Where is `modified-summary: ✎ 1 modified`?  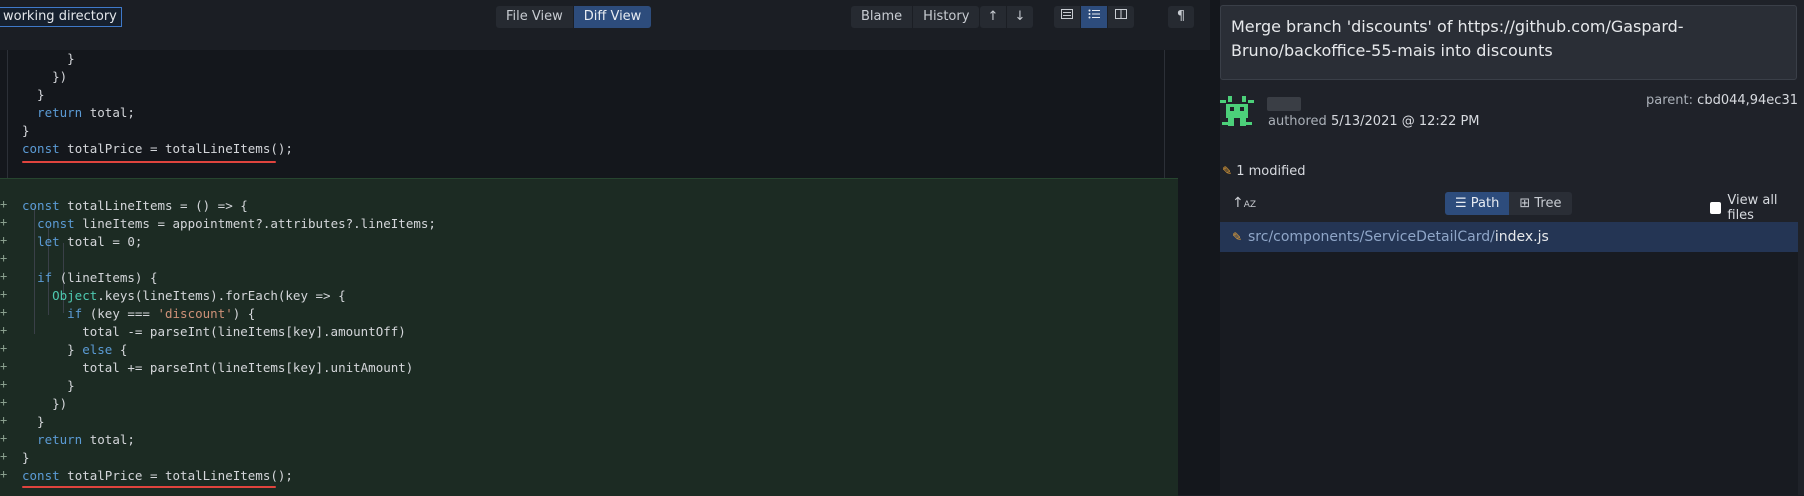 modified-summary: ✎ 1 modified is located at coordinates (1264, 171).